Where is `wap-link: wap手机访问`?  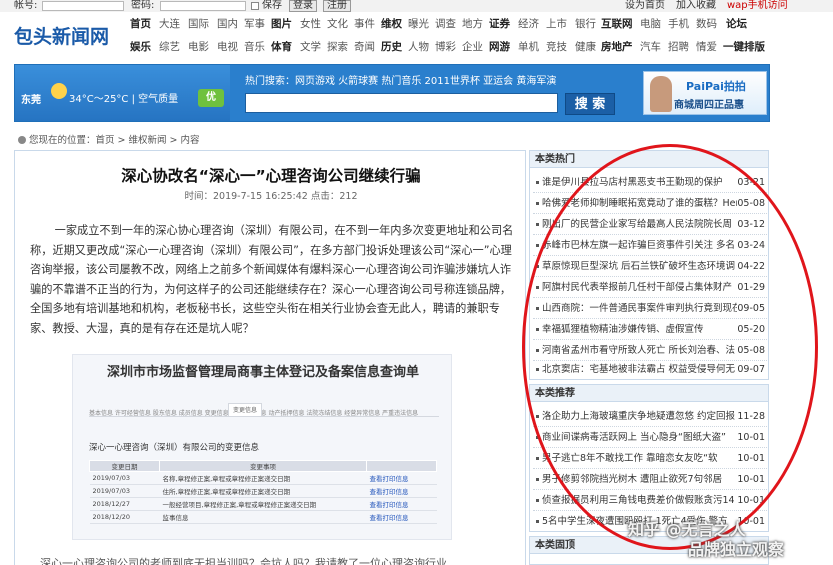 wap-link: wap手机访问 is located at coordinates (757, 6).